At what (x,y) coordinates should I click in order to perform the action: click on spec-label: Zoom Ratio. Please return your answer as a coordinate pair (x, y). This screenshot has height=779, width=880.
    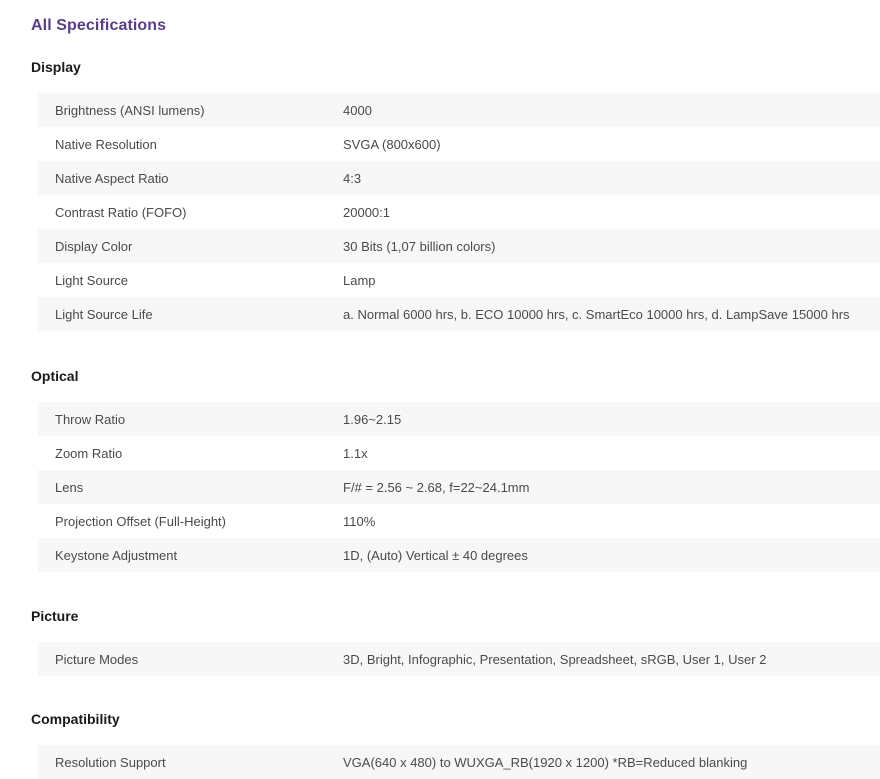
    Looking at the image, I should click on (89, 453).